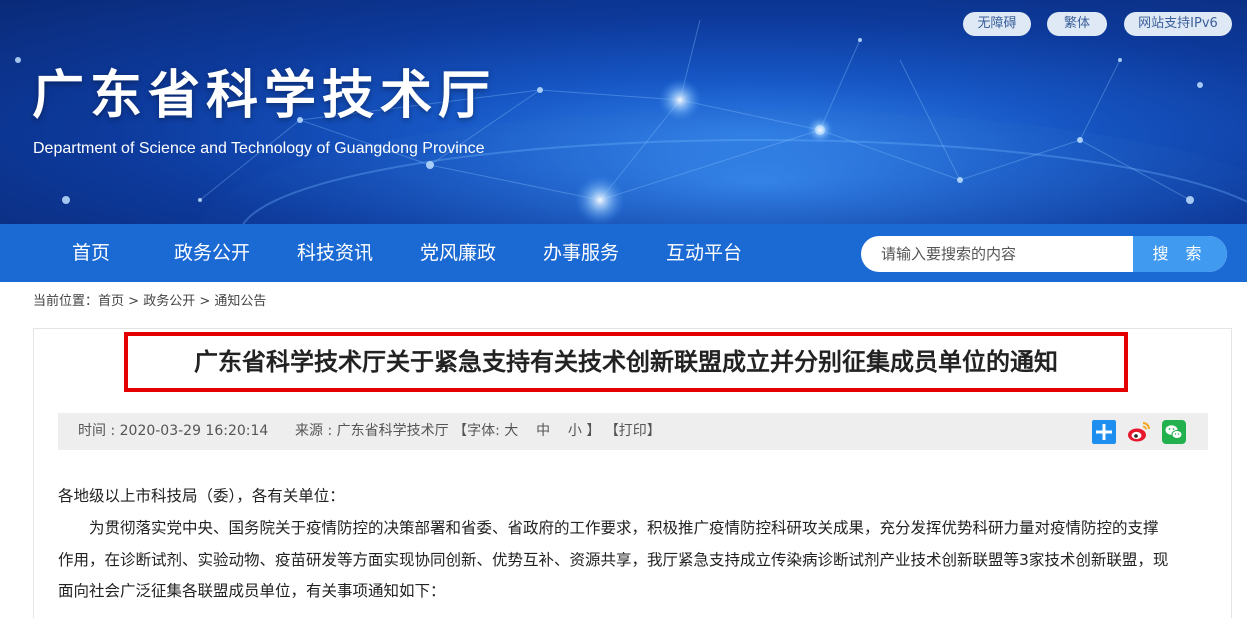 The height and width of the screenshot is (618, 1247). I want to click on nav-item-interaction: 互动平台, so click(704, 253).